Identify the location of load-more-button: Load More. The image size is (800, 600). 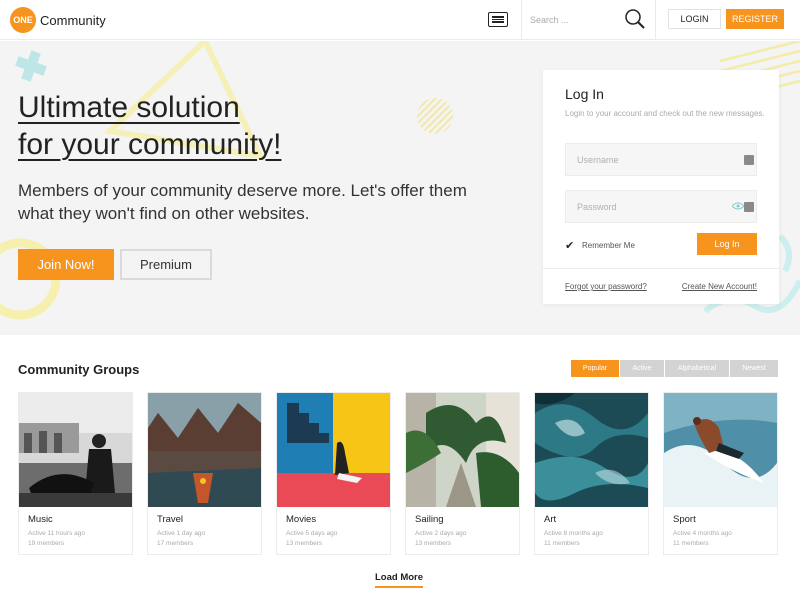
(399, 580).